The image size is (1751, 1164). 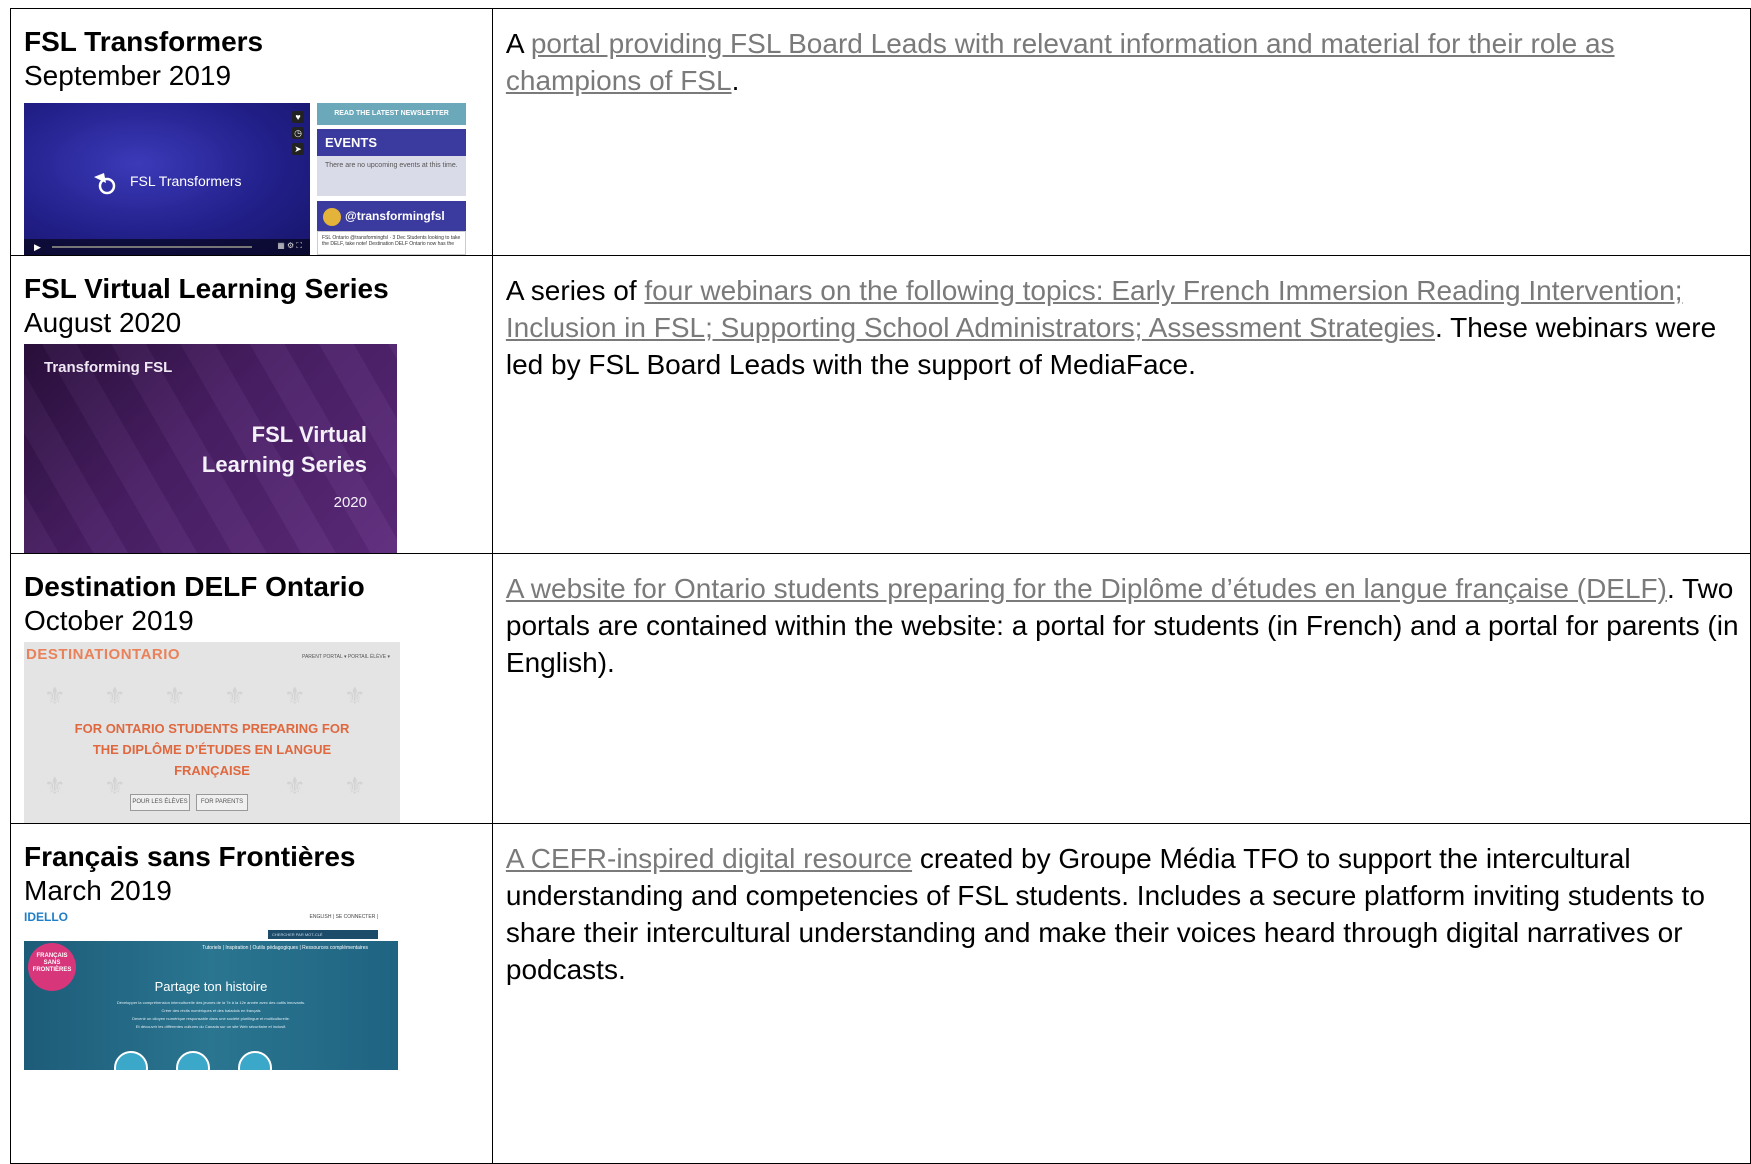 I want to click on resource-name: FSL Virtual Learning Series, so click(x=206, y=288).